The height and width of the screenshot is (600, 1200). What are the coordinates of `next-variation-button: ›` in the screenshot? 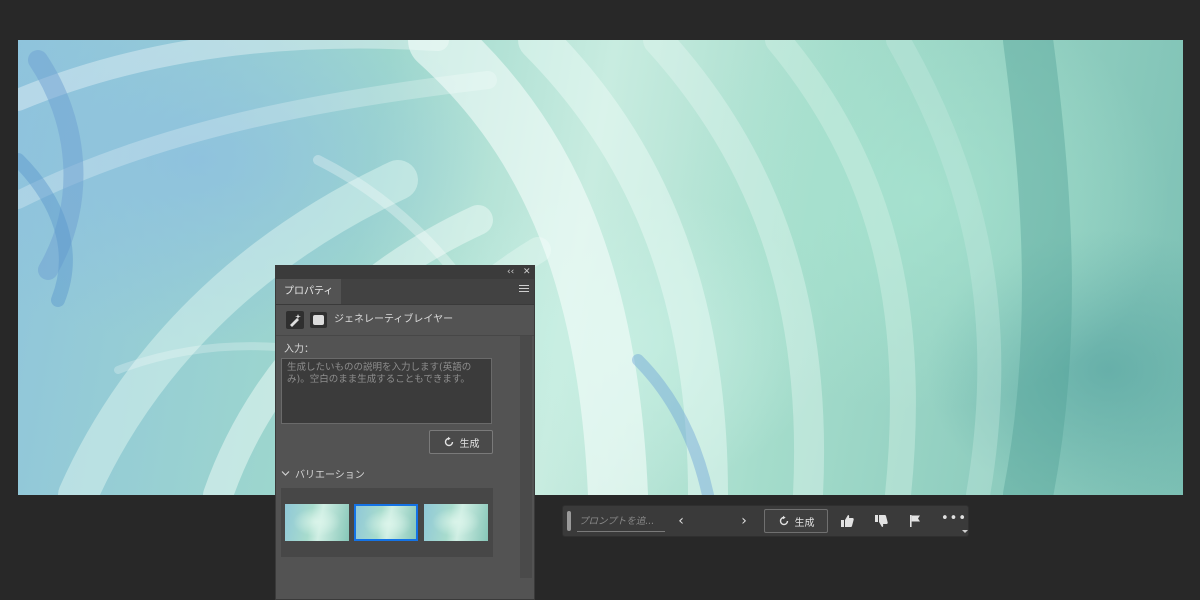 It's located at (744, 521).